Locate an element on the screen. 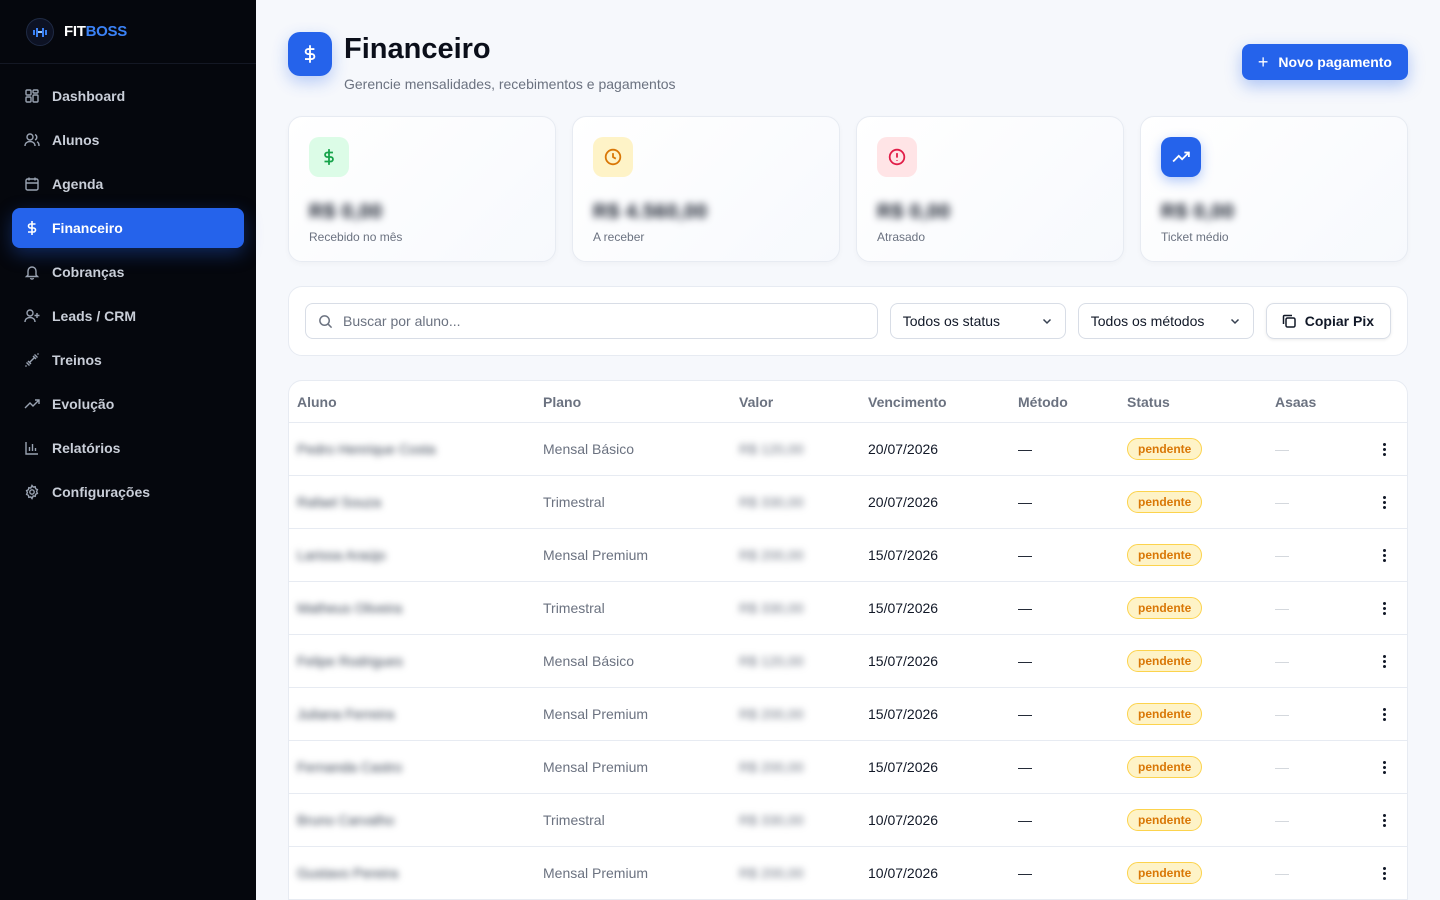 The image size is (1440, 900). sidebar-item-leads-crm: Leads / CRM is located at coordinates (128, 316).